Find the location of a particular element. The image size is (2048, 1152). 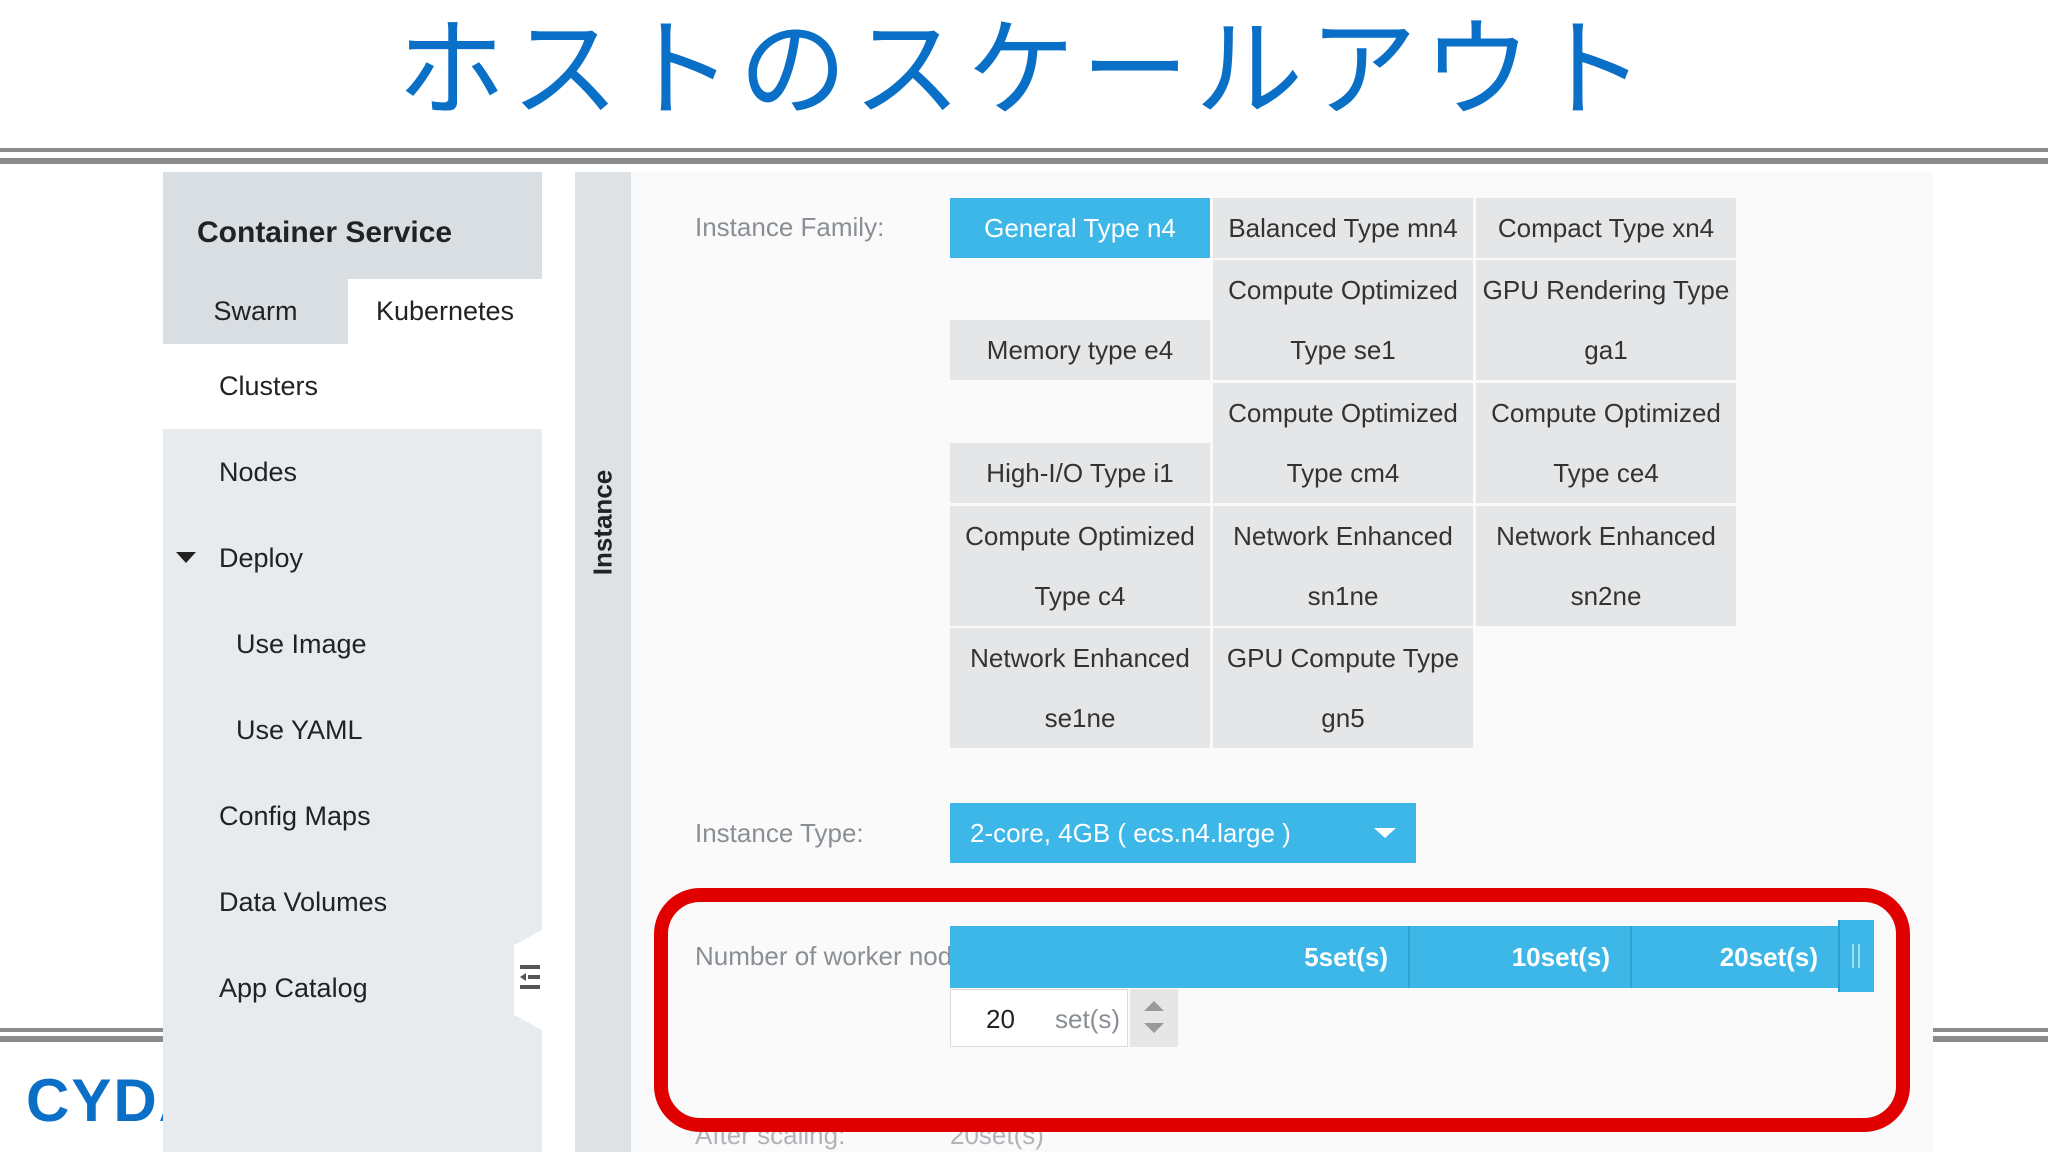

family-option-compact-xn4: Compact Type xn4 is located at coordinates (1606, 228).